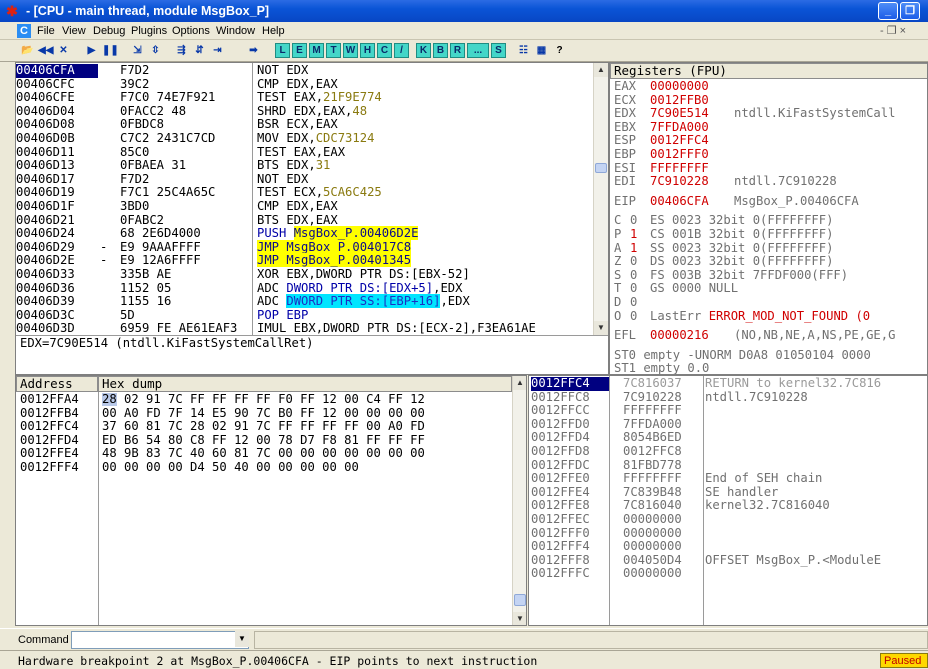 This screenshot has height=669, width=928. I want to click on dump-scrollbar: ▲ ▼, so click(519, 500).